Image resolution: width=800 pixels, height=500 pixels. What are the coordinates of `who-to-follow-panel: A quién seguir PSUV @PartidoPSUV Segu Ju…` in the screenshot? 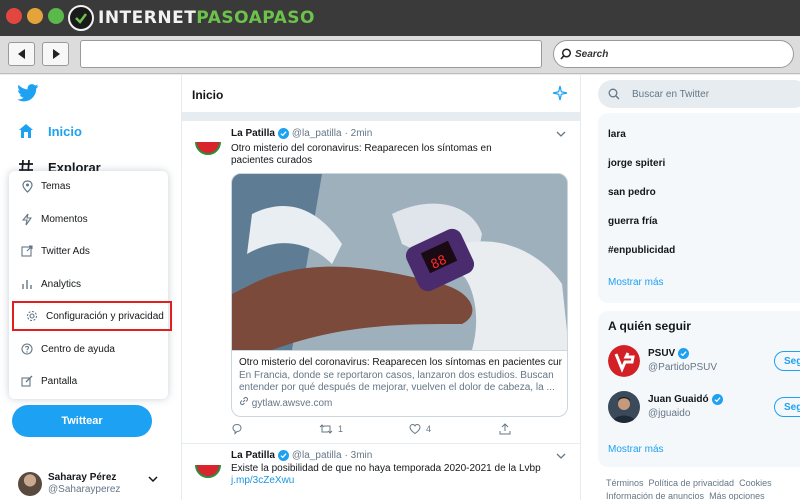 It's located at (699, 389).